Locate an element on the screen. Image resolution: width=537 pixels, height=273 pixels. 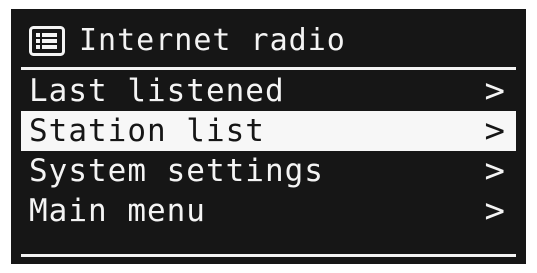
menu-item-system-settings: System settings > is located at coordinates (268, 171).